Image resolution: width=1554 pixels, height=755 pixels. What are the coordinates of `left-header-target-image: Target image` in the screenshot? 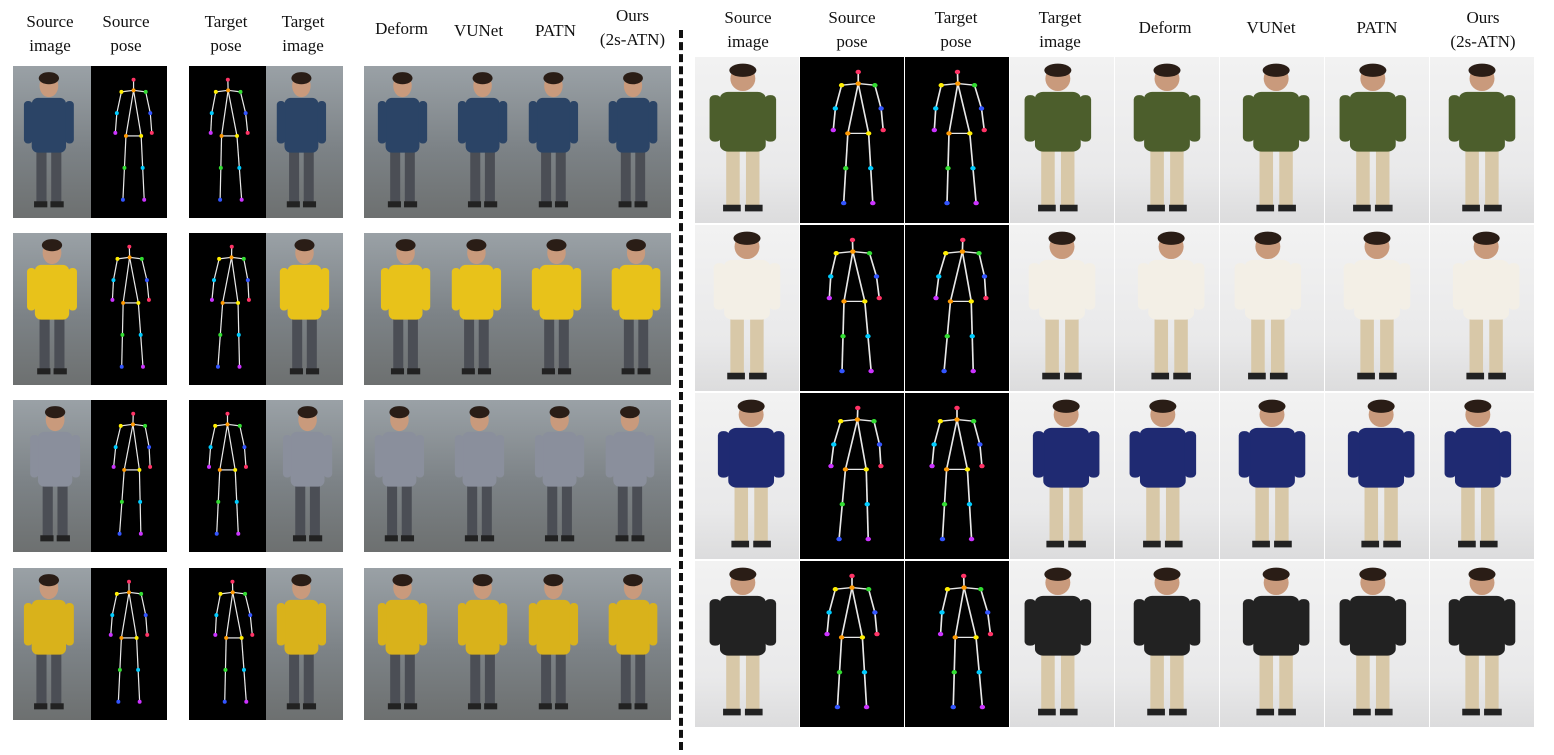 It's located at (303, 33).